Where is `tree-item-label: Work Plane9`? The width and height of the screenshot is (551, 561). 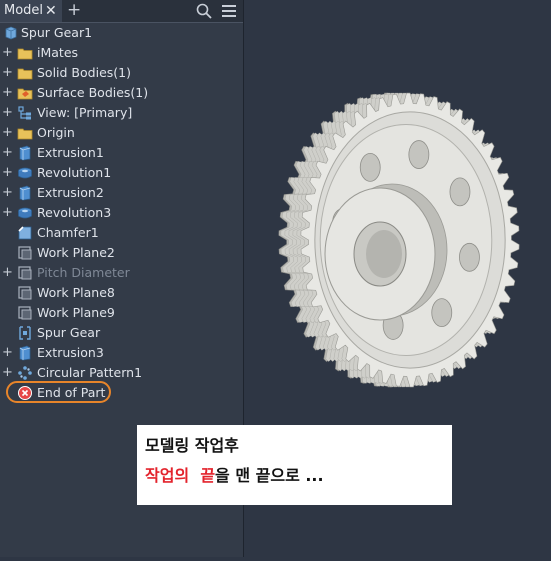 tree-item-label: Work Plane9 is located at coordinates (76, 312).